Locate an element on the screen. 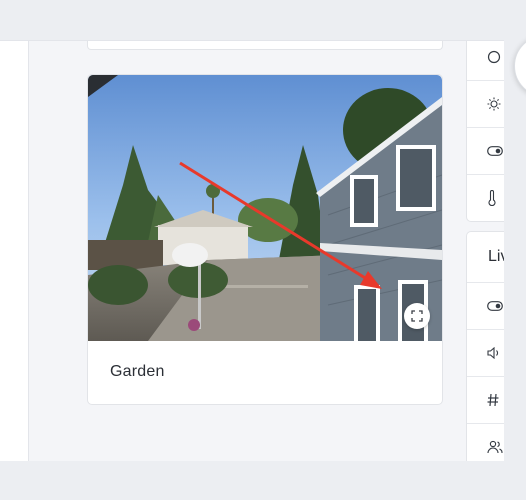 Image resolution: width=526 pixels, height=500 pixels. panel-row-circle is located at coordinates (485, 61).